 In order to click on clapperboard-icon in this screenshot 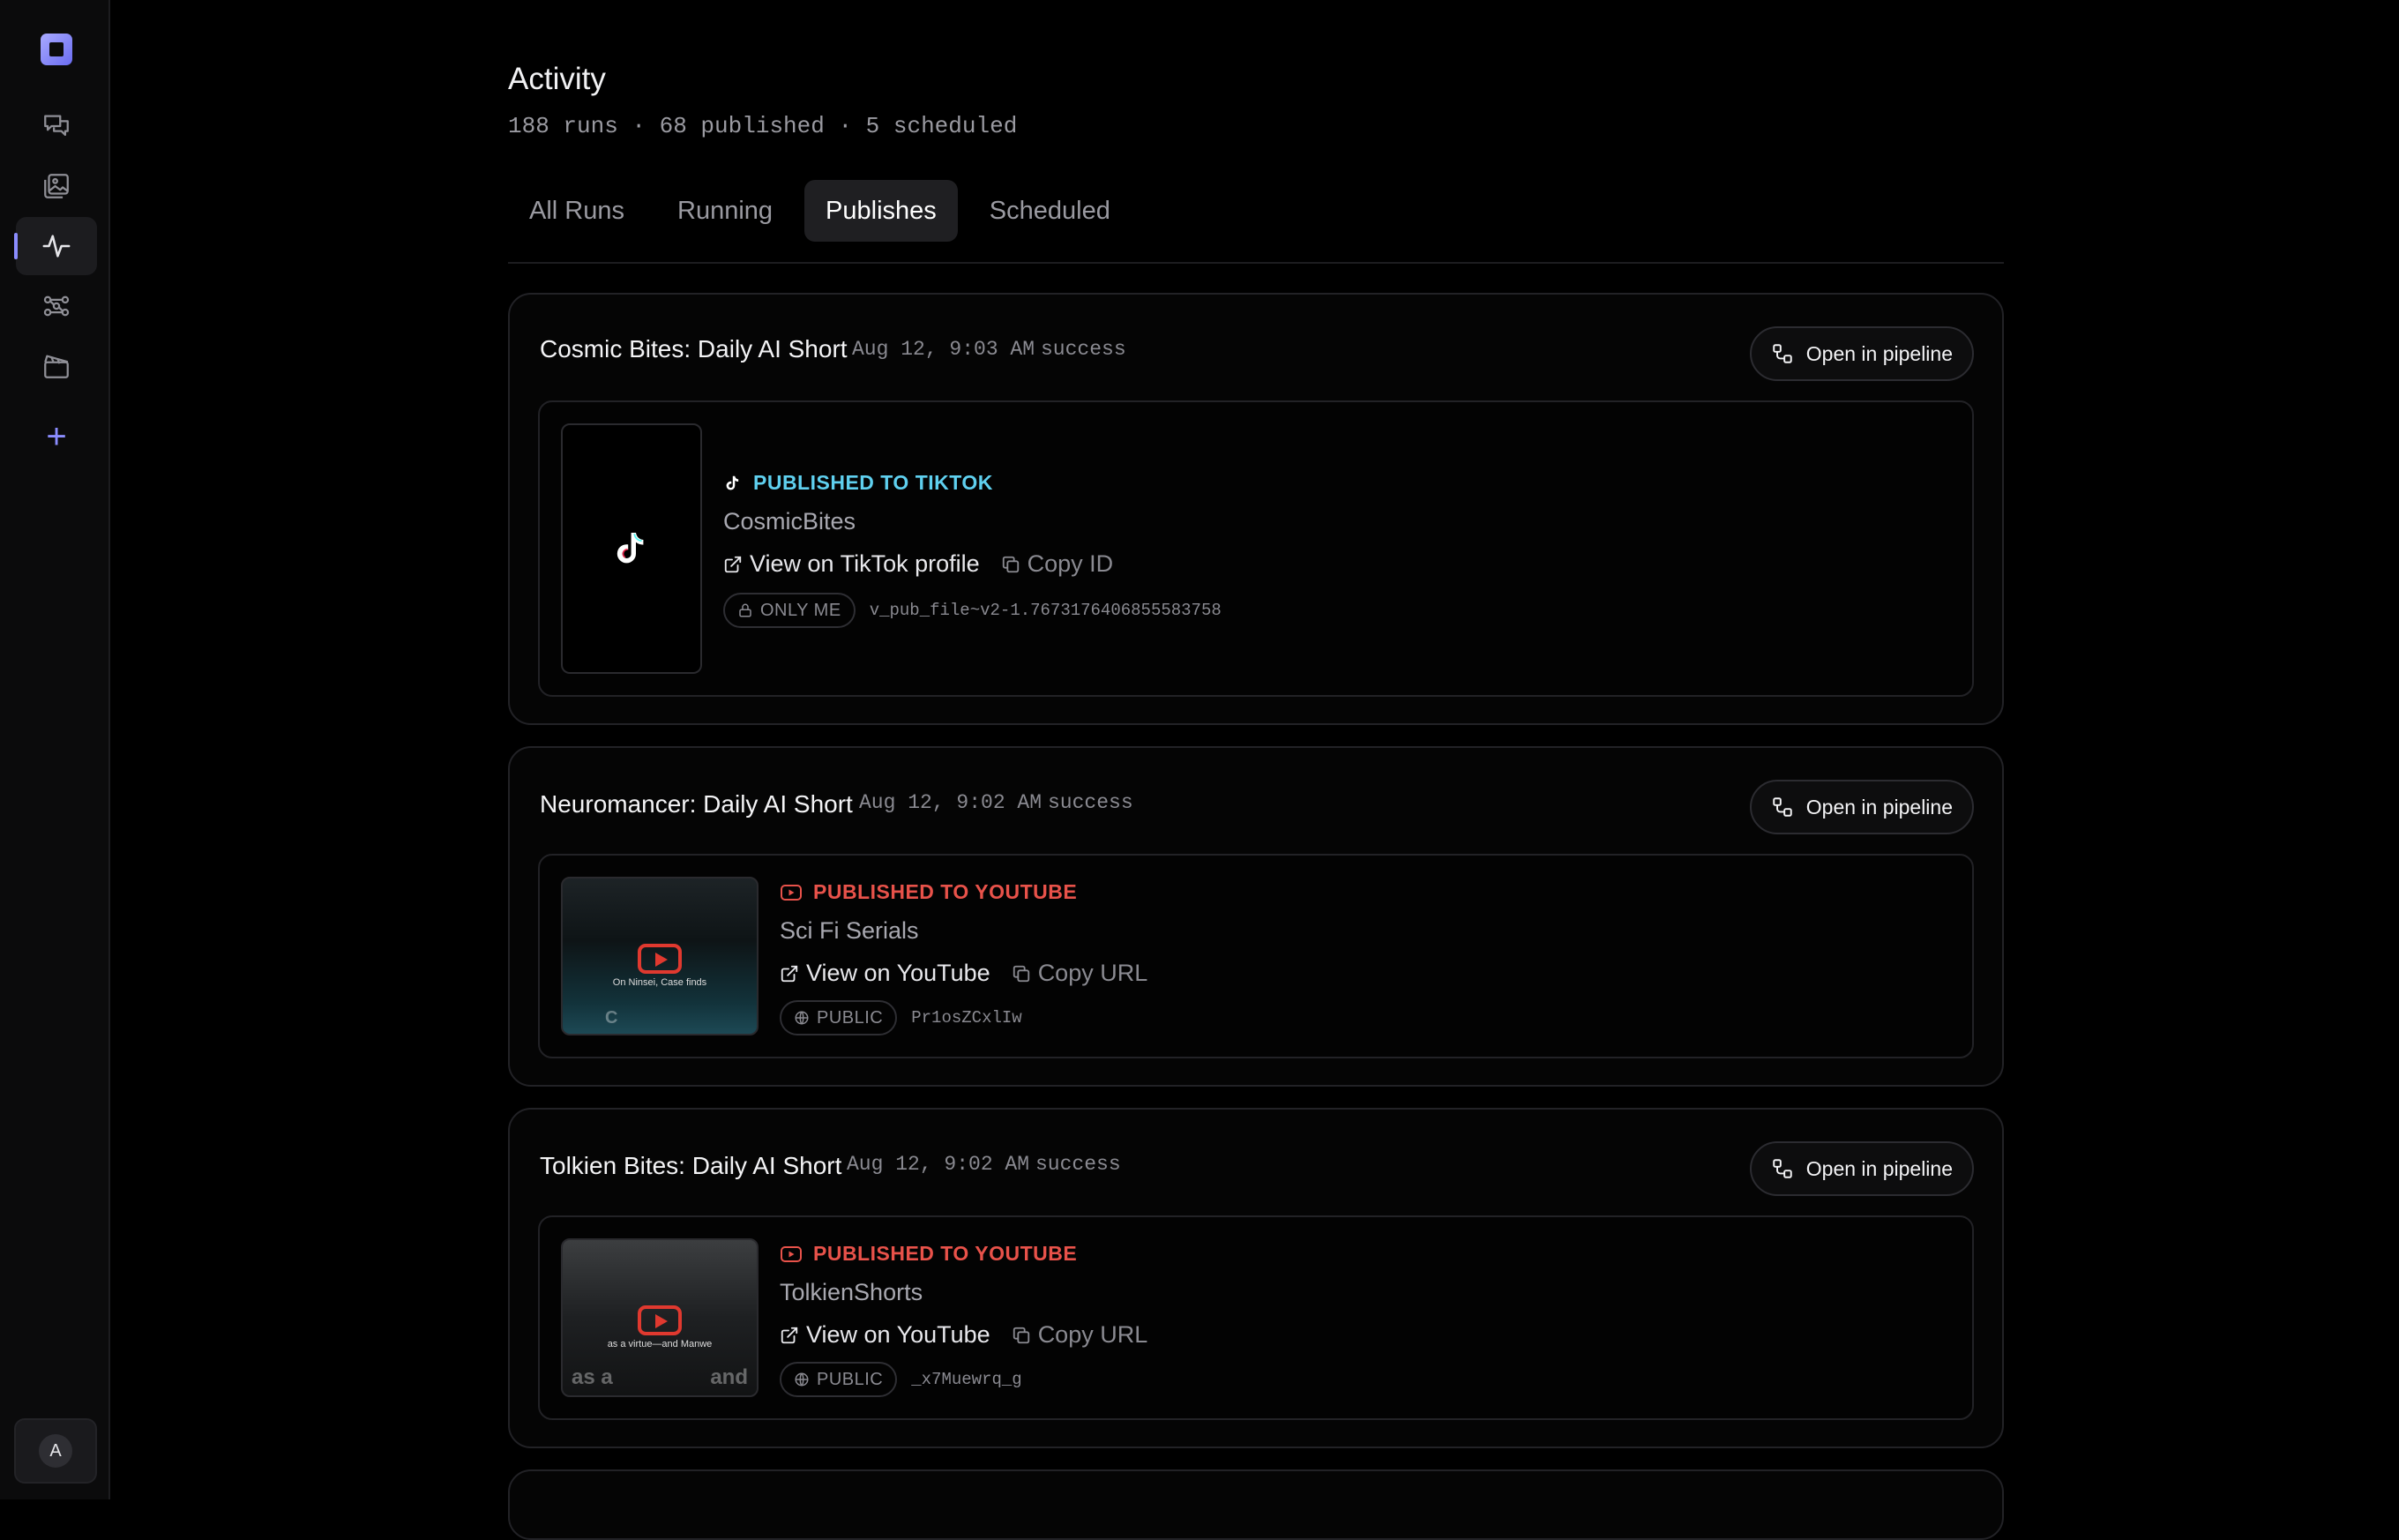, I will do `click(57, 366)`.